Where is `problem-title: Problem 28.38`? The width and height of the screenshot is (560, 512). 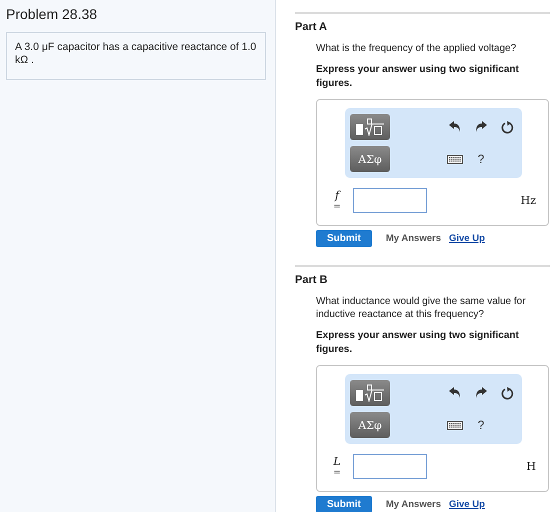 problem-title: Problem 28.38 is located at coordinates (52, 14).